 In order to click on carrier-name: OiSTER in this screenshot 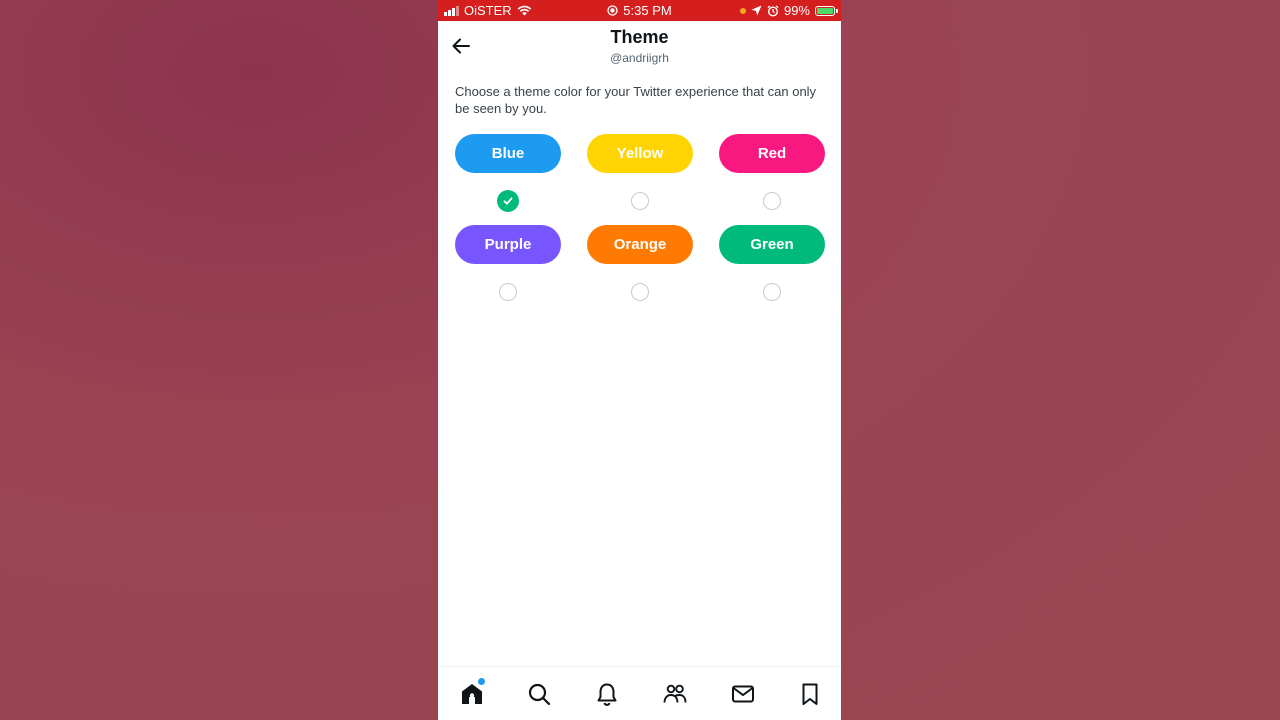, I will do `click(488, 10)`.